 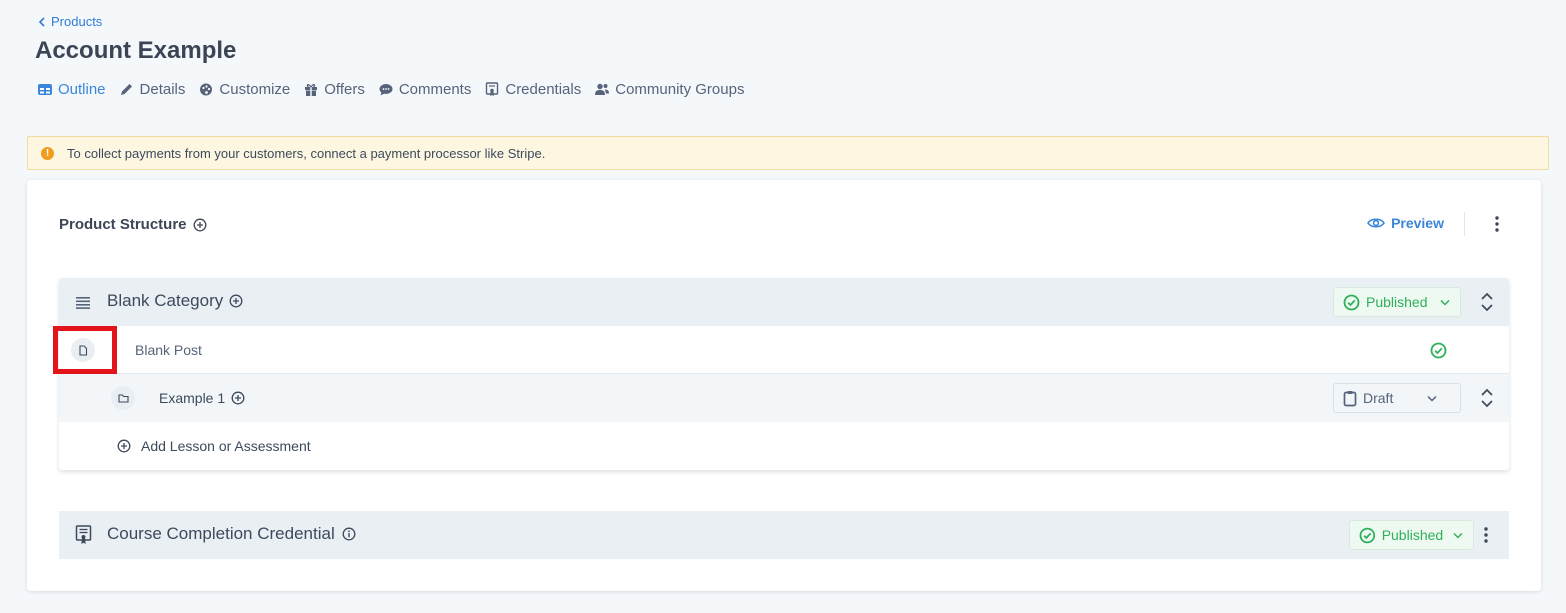 What do you see at coordinates (83, 302) in the screenshot?
I see `drag-handle-icon` at bounding box center [83, 302].